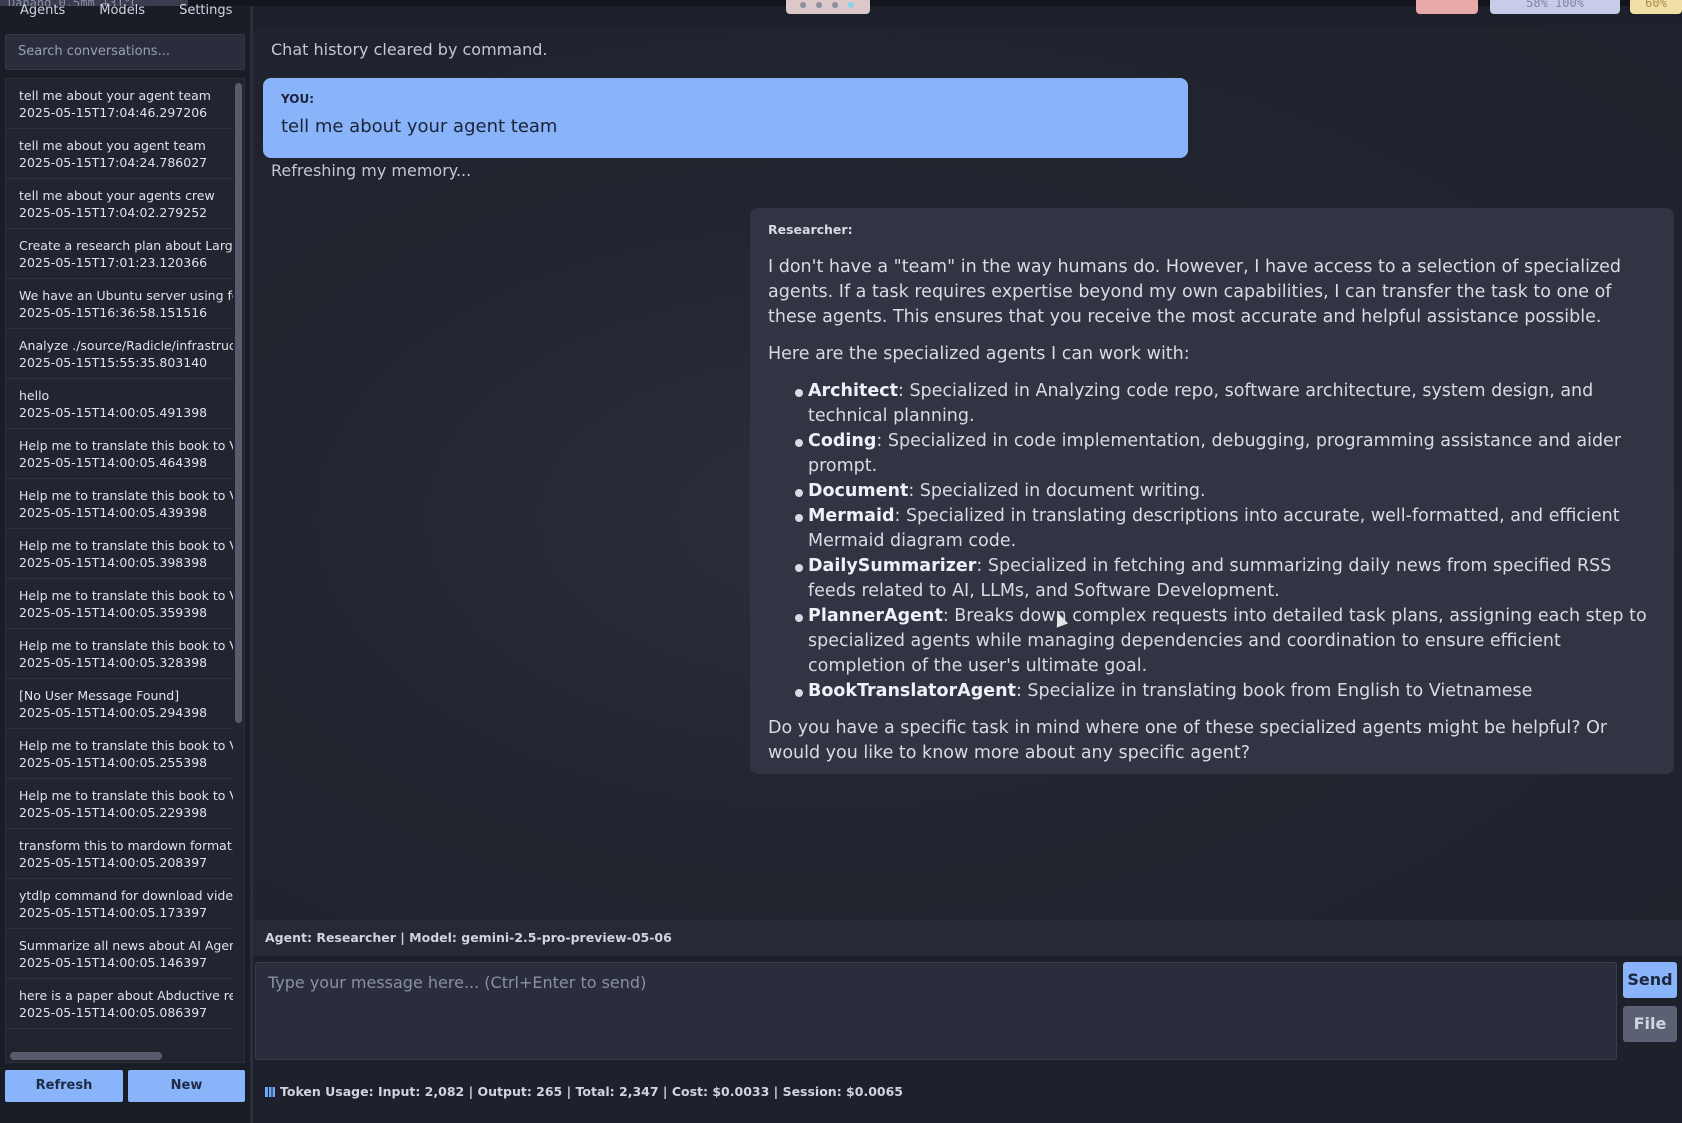 The image size is (1682, 1123). I want to click on conversation-timestamp: 2025-05-15T17:04:24.786027, so click(113, 162).